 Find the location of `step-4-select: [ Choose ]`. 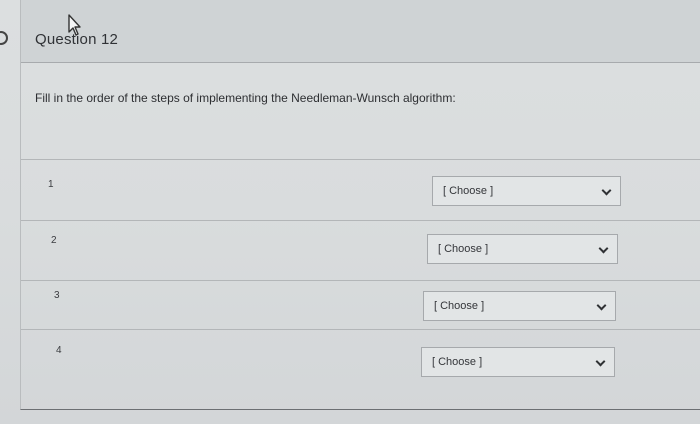

step-4-select: [ Choose ] is located at coordinates (518, 362).